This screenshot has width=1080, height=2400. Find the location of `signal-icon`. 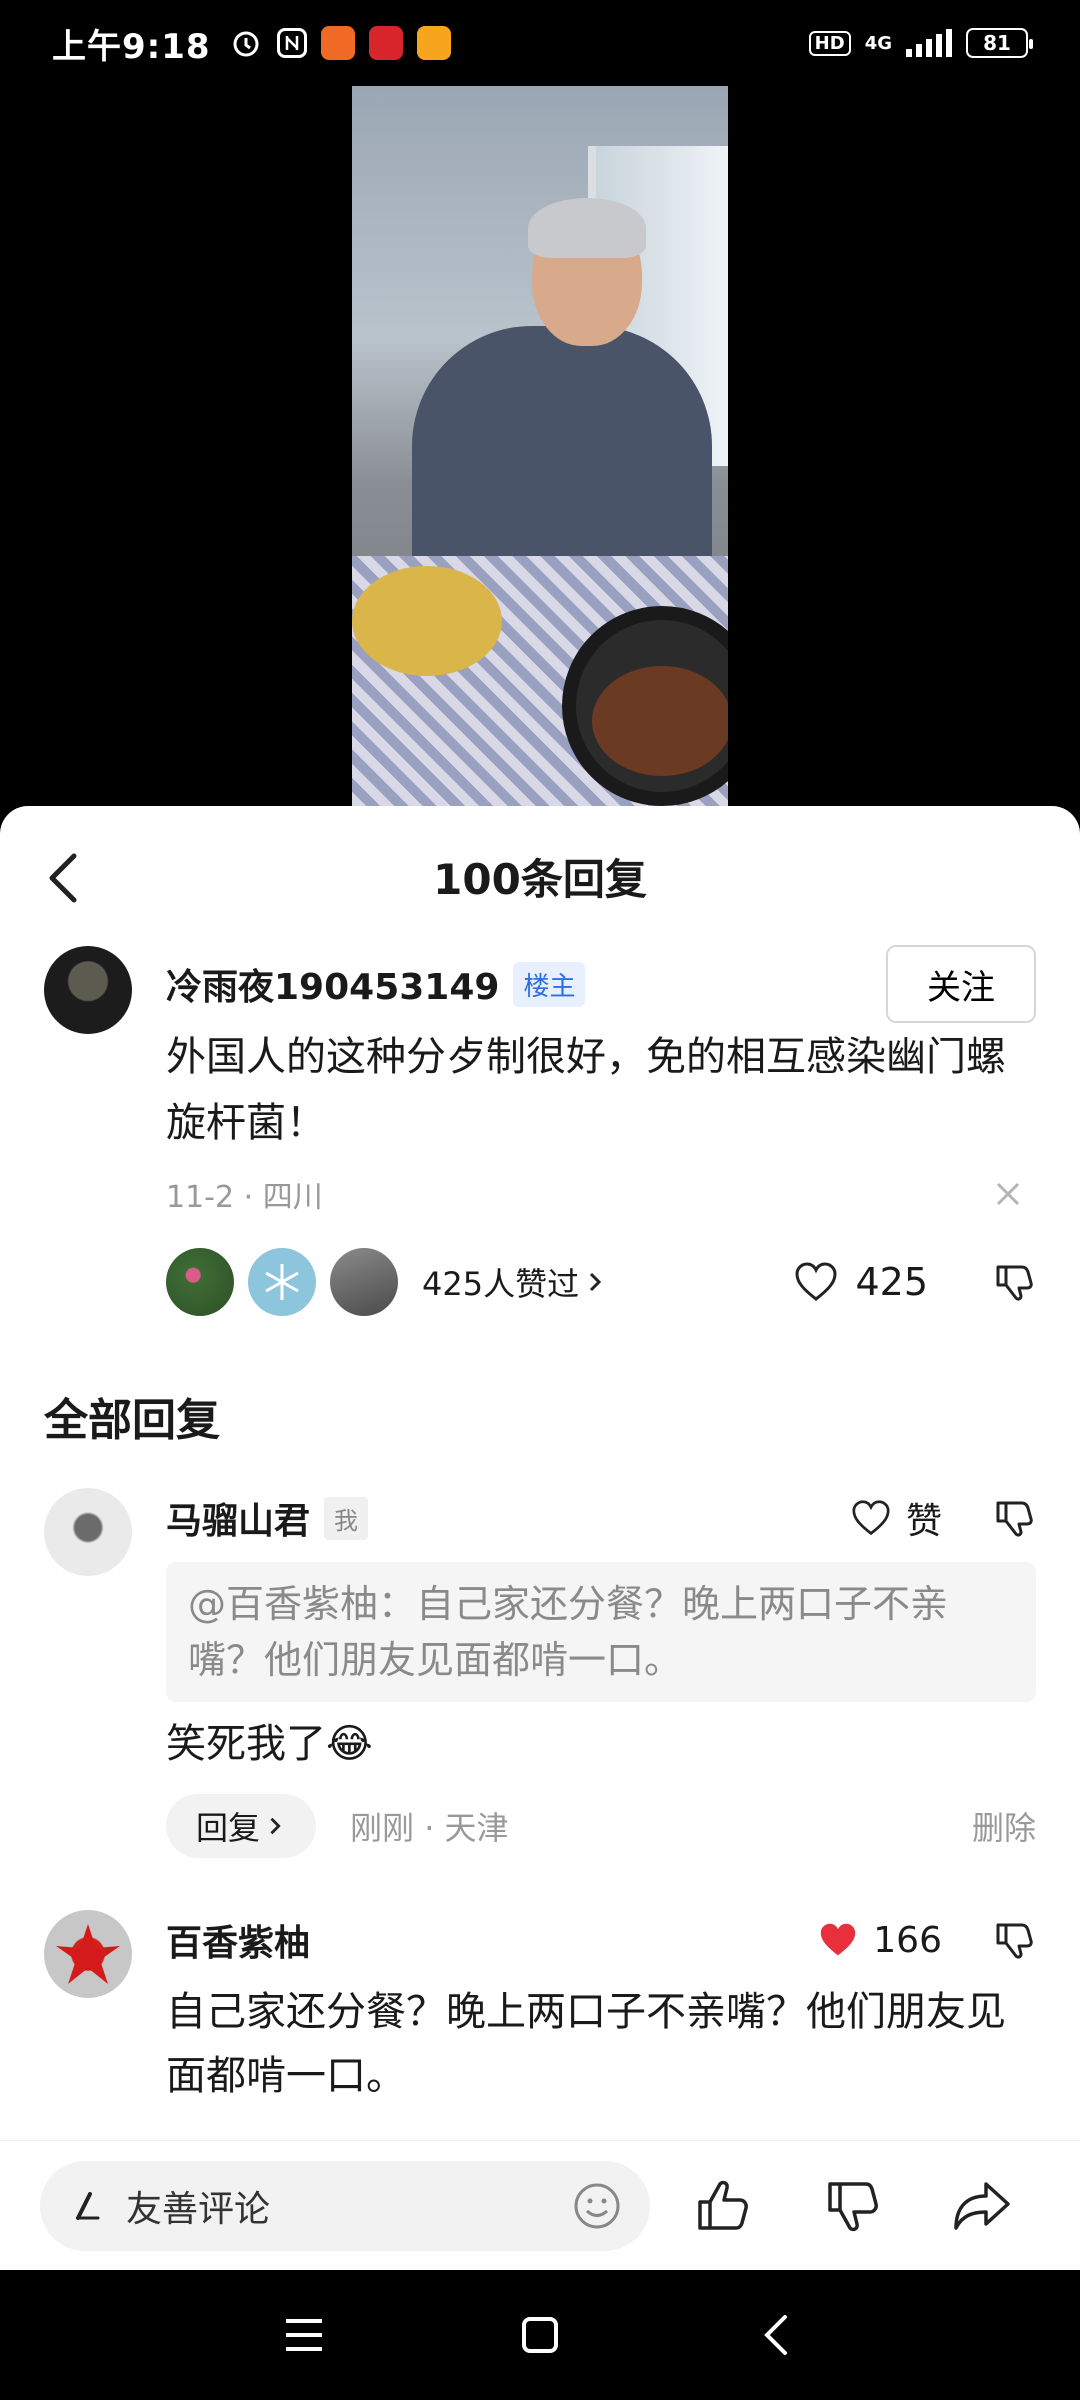

signal-icon is located at coordinates (929, 43).